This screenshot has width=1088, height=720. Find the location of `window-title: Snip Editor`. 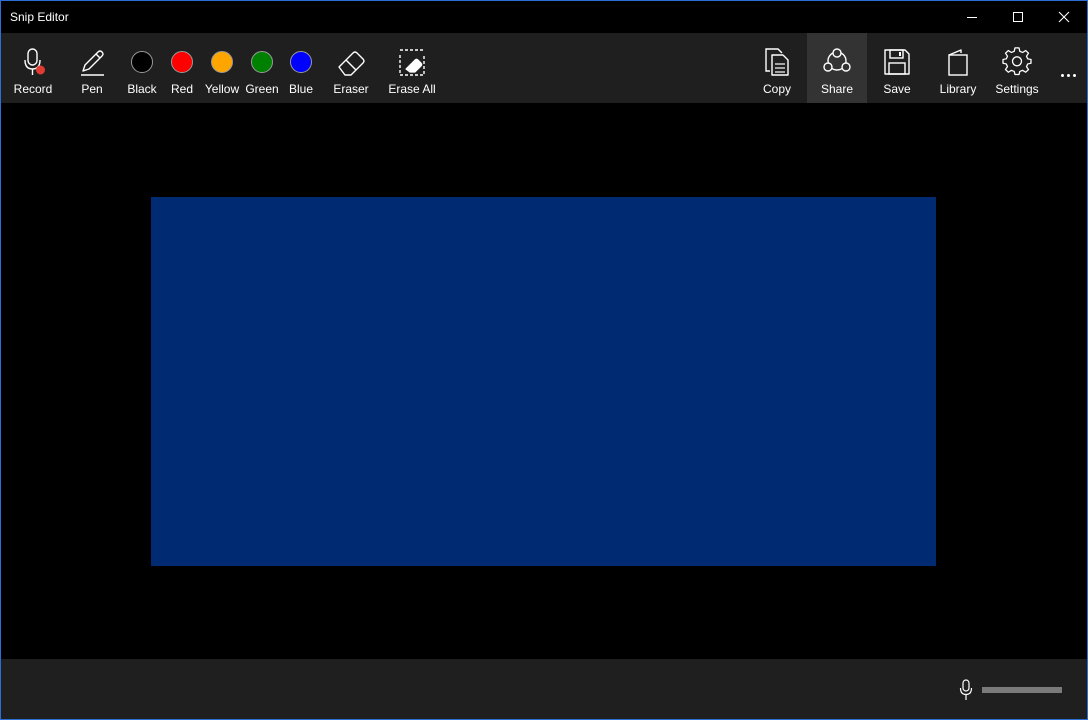

window-title: Snip Editor is located at coordinates (39, 17).